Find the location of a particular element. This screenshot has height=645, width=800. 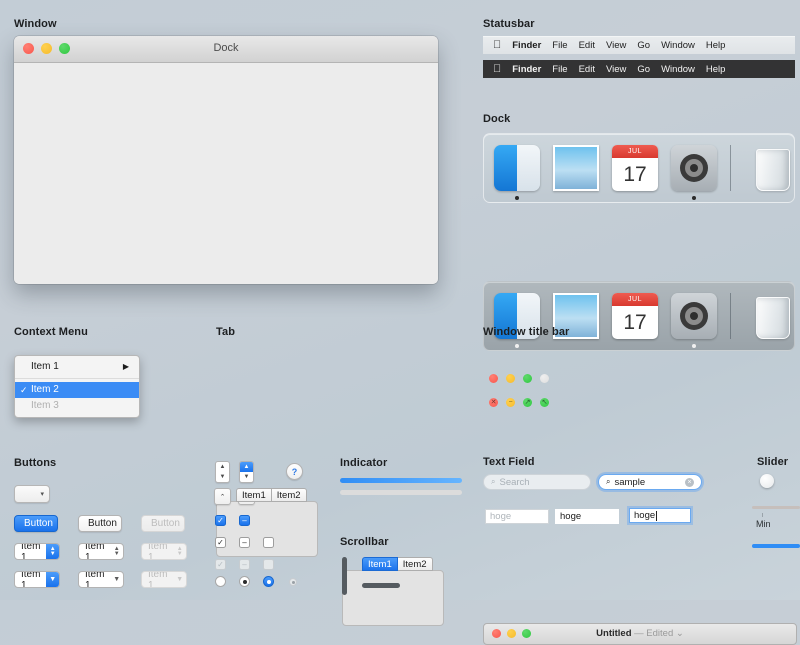

stepper-standalone-active: ▲ ▼ is located at coordinates (246, 472).